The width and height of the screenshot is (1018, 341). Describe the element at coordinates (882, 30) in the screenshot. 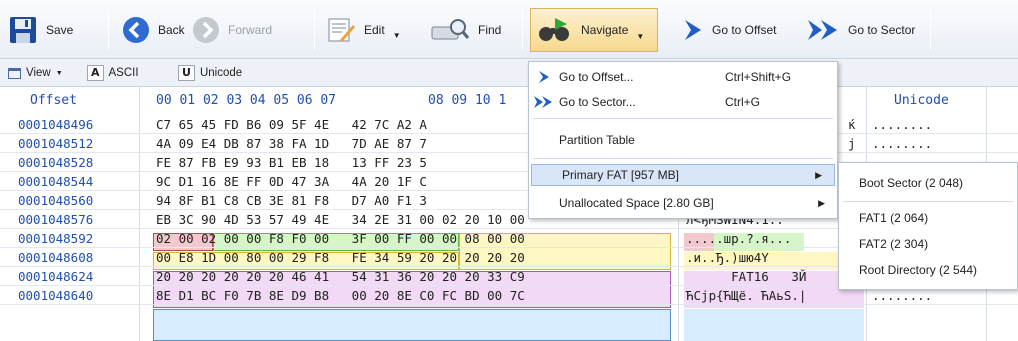

I see `go-to-sector-label: Go to Sector` at that location.